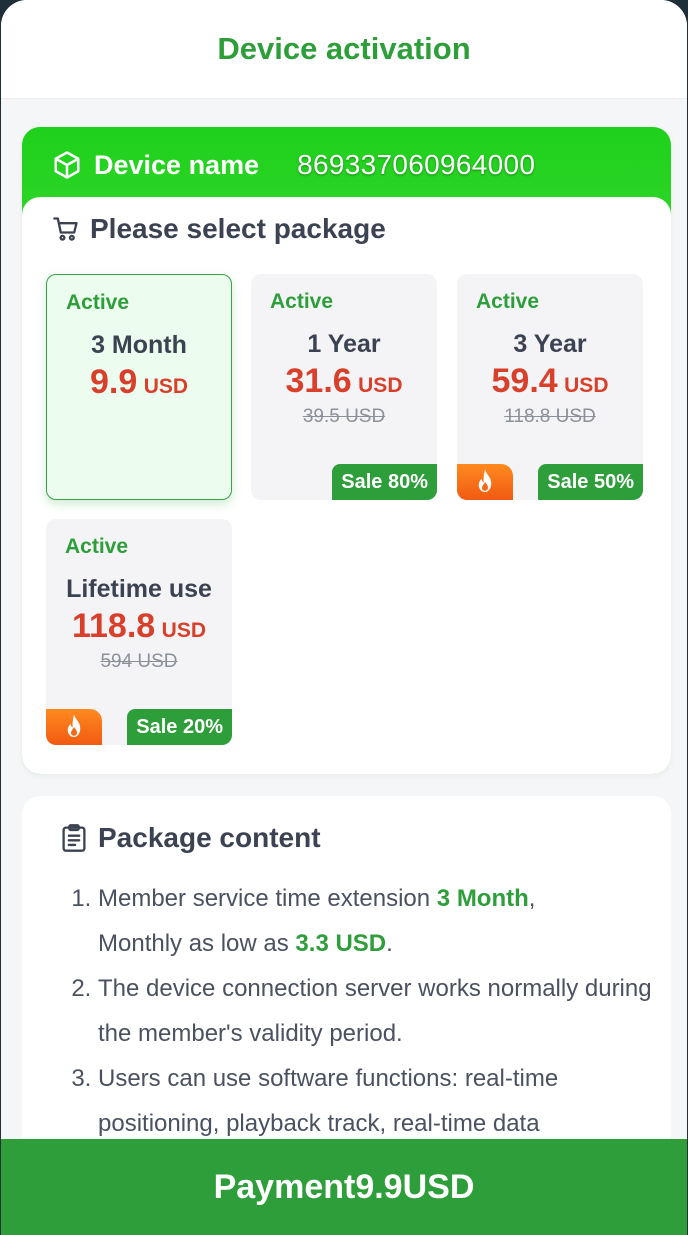  I want to click on package-price-amount: 118.8, so click(113, 626).